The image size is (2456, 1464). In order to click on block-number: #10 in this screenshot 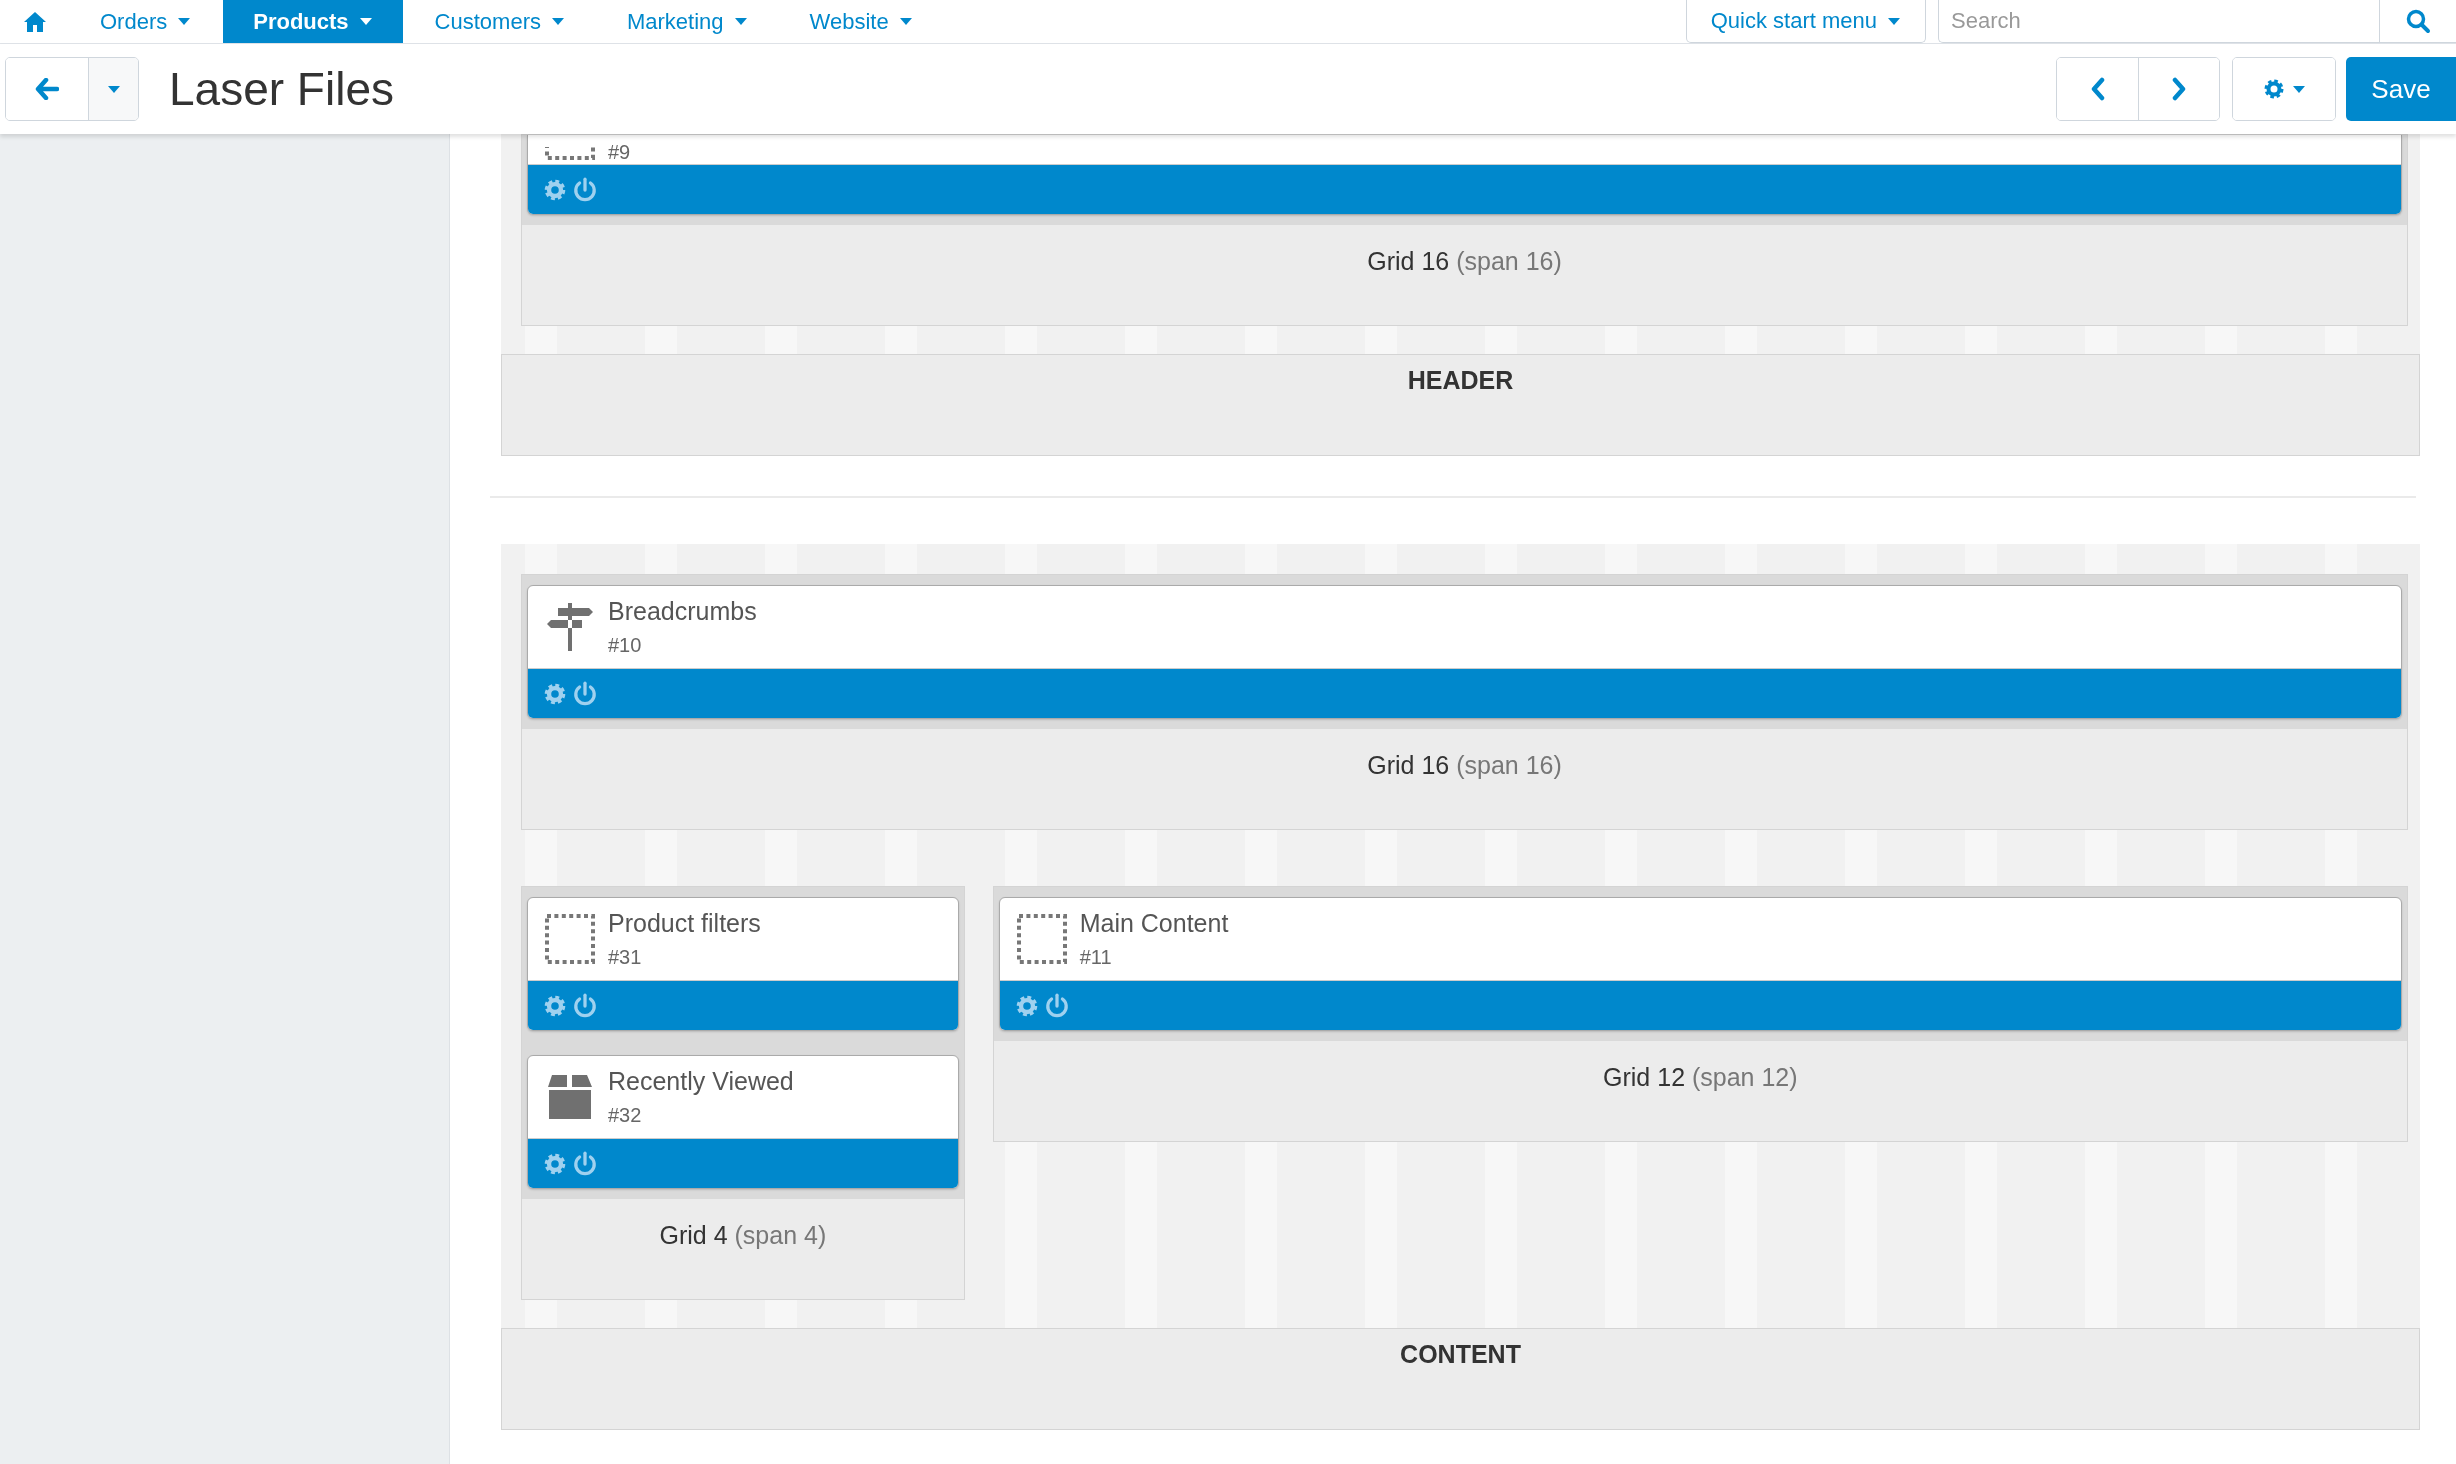, I will do `click(625, 645)`.